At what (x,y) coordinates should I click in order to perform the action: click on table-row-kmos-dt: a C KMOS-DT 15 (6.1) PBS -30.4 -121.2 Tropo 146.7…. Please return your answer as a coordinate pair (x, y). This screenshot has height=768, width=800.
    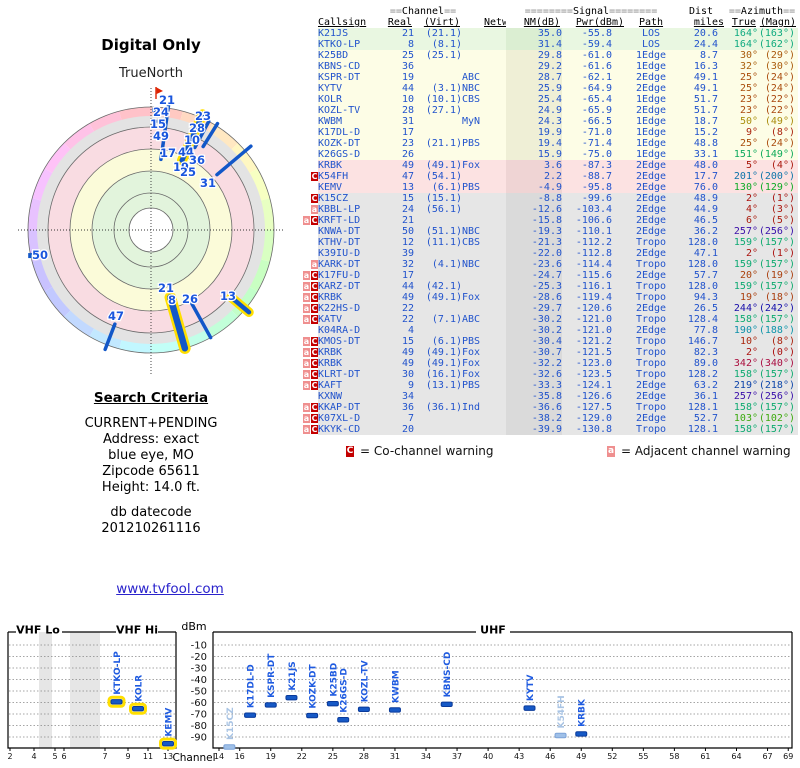
    Looking at the image, I should click on (549, 341).